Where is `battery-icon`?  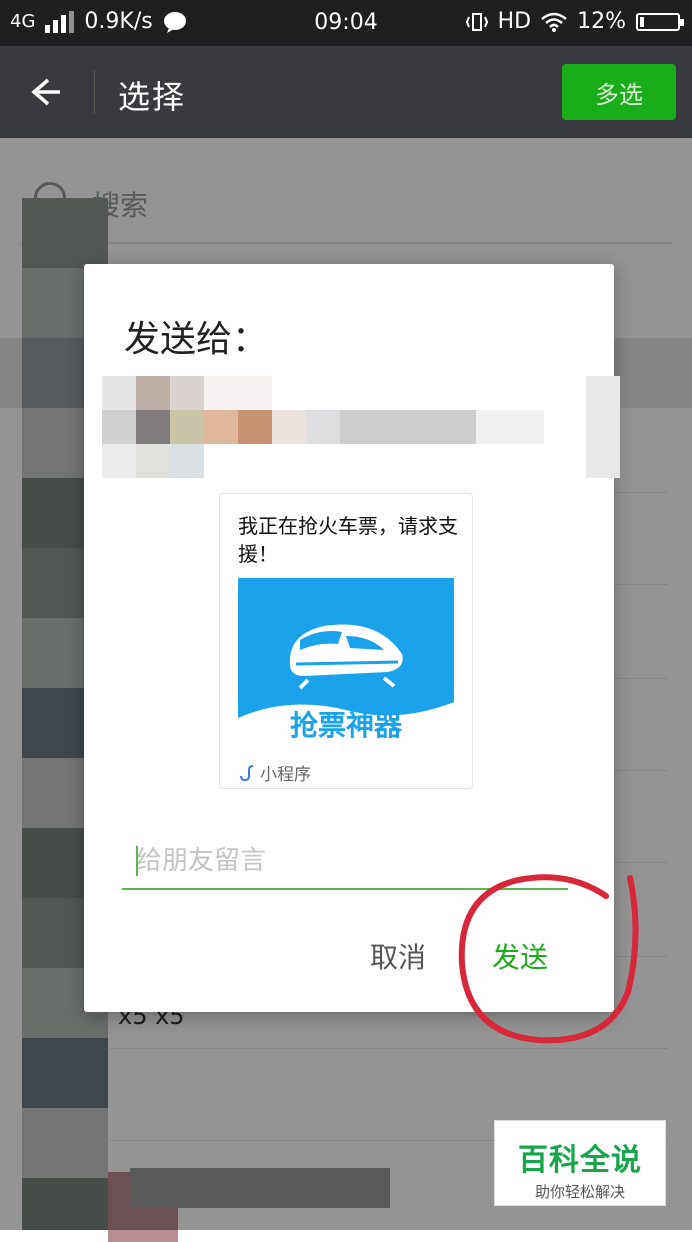
battery-icon is located at coordinates (660, 21).